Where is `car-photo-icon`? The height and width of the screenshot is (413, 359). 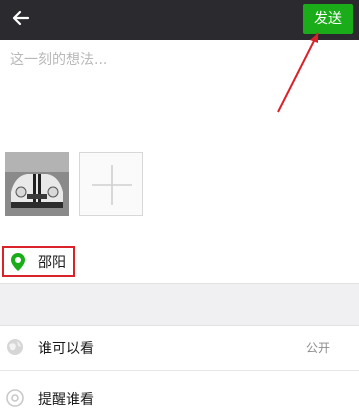 car-photo-icon is located at coordinates (37, 184).